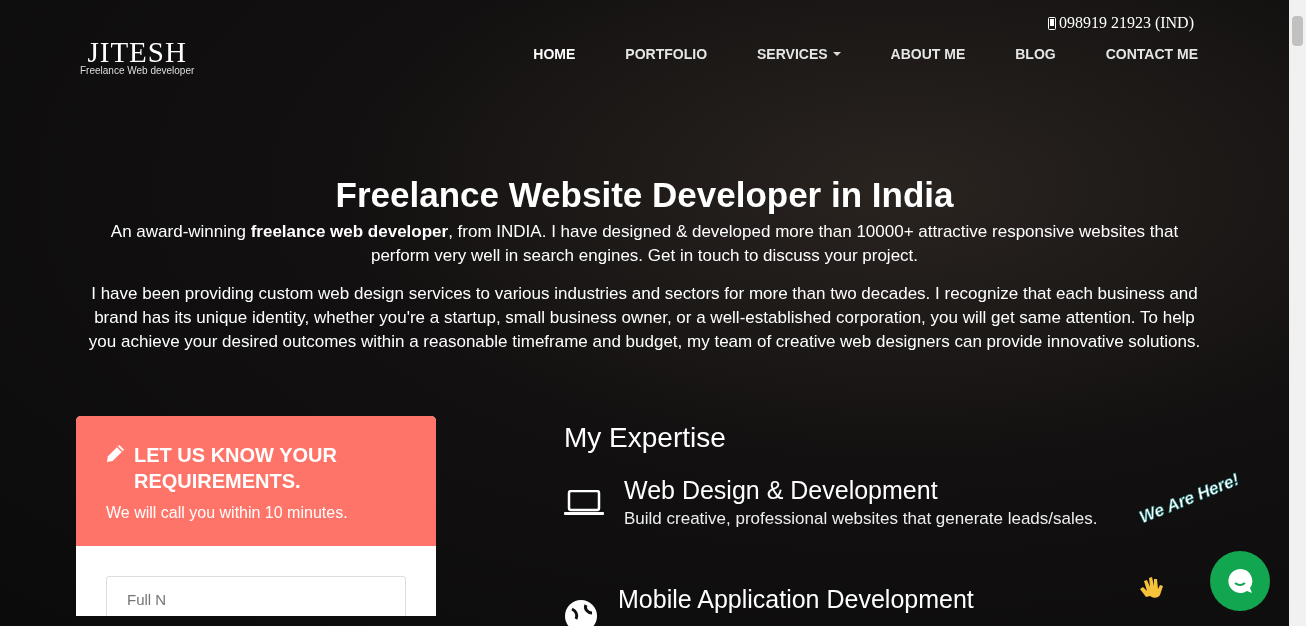 This screenshot has width=1306, height=626. What do you see at coordinates (1189, 498) in the screenshot?
I see `chat-label: We Are Here!` at bounding box center [1189, 498].